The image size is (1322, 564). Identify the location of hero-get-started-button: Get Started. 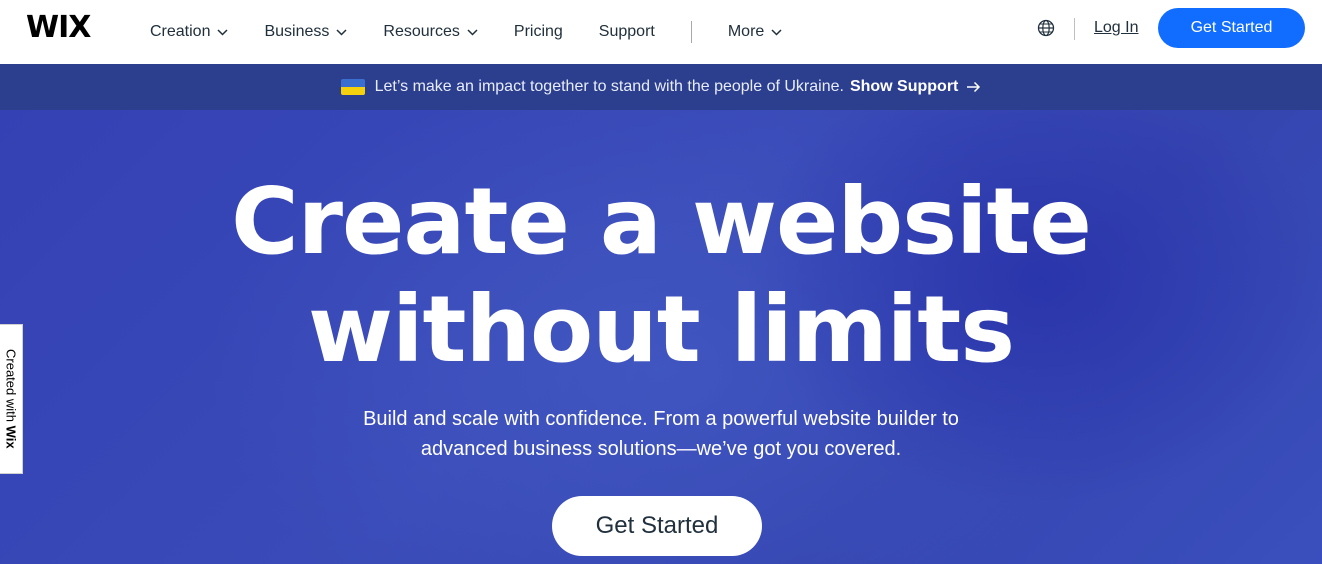
(657, 526).